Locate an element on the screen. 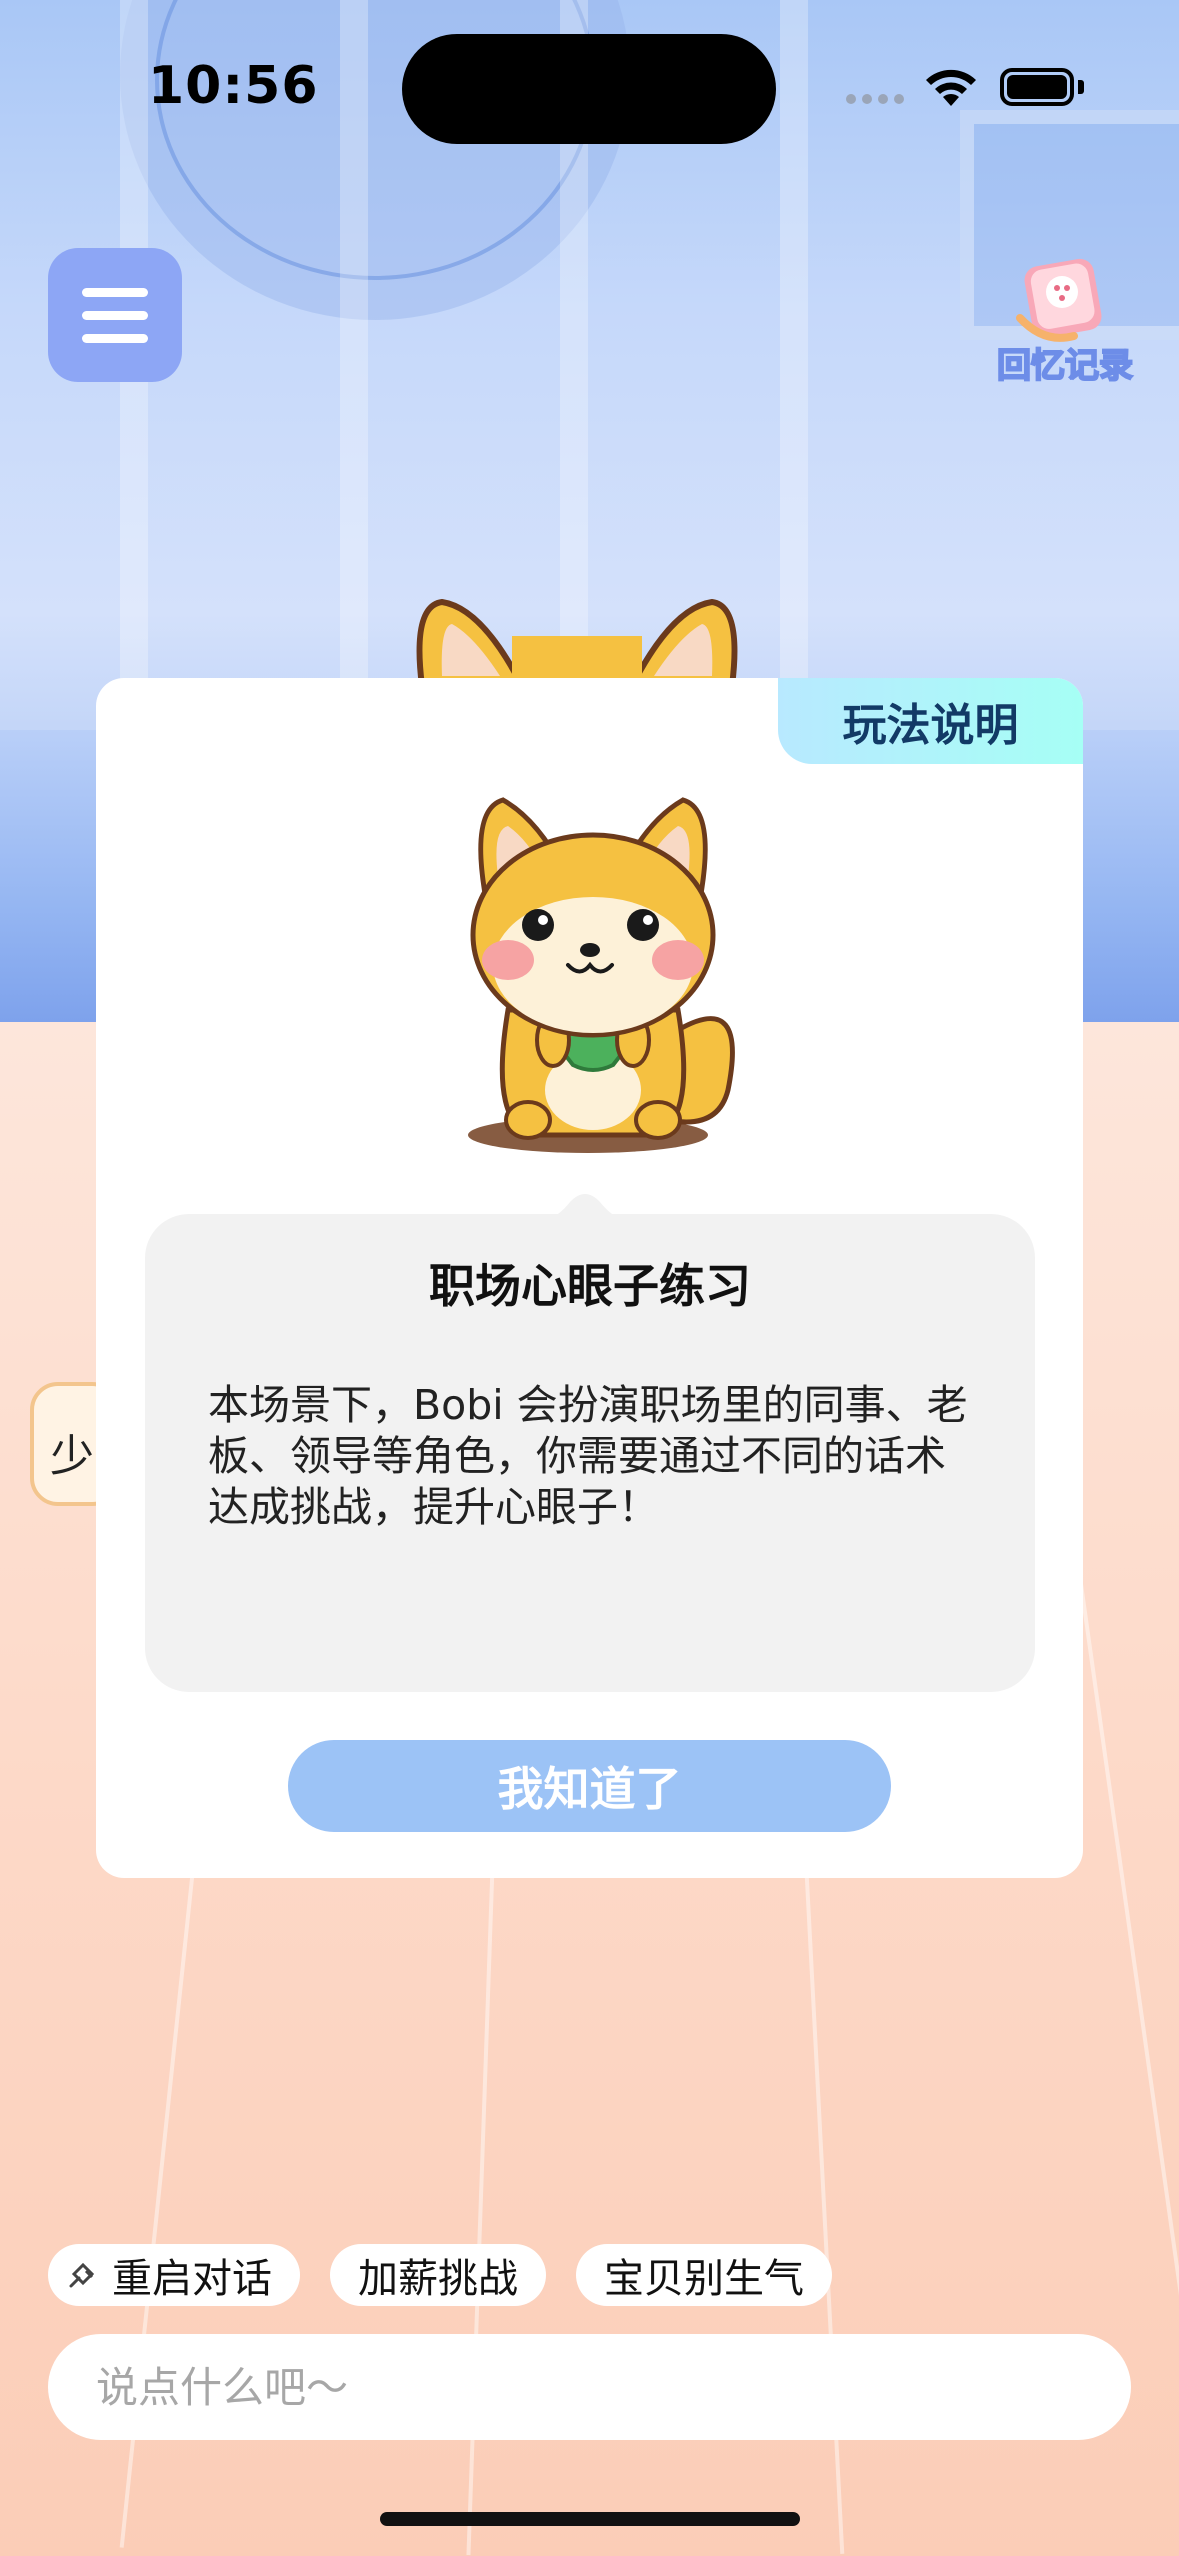  quick-reply-label: 重启对话 is located at coordinates (192, 2279).